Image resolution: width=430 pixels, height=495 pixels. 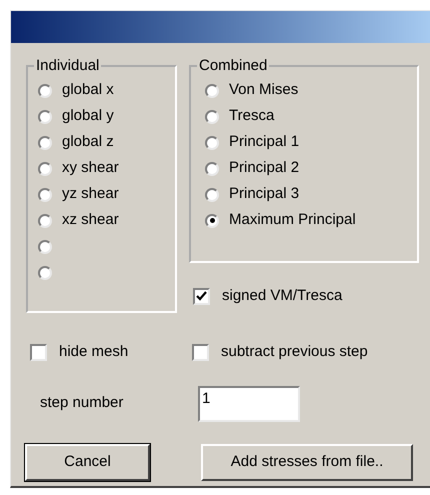 What do you see at coordinates (233, 66) in the screenshot?
I see `group-title: Combined` at bounding box center [233, 66].